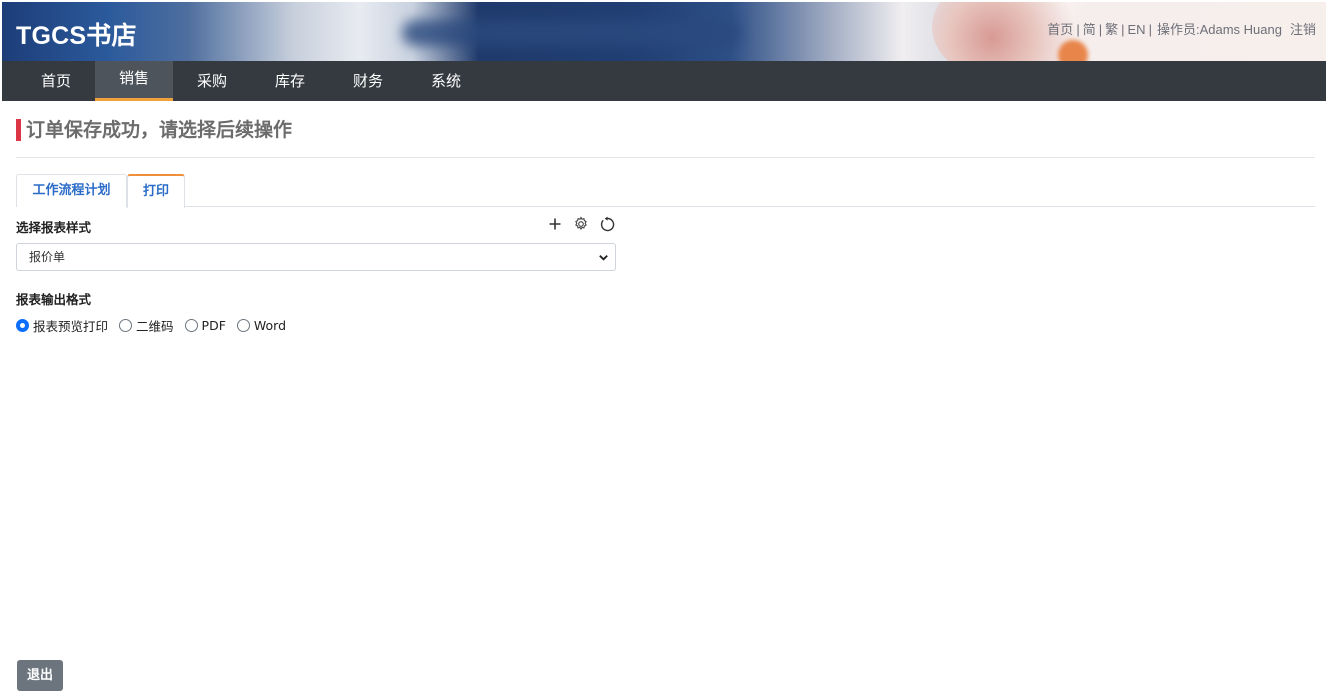  I want to click on report-style-actions, so click(581, 224).